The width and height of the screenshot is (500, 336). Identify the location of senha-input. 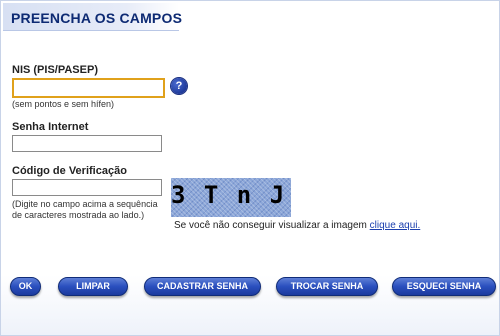
(87, 143).